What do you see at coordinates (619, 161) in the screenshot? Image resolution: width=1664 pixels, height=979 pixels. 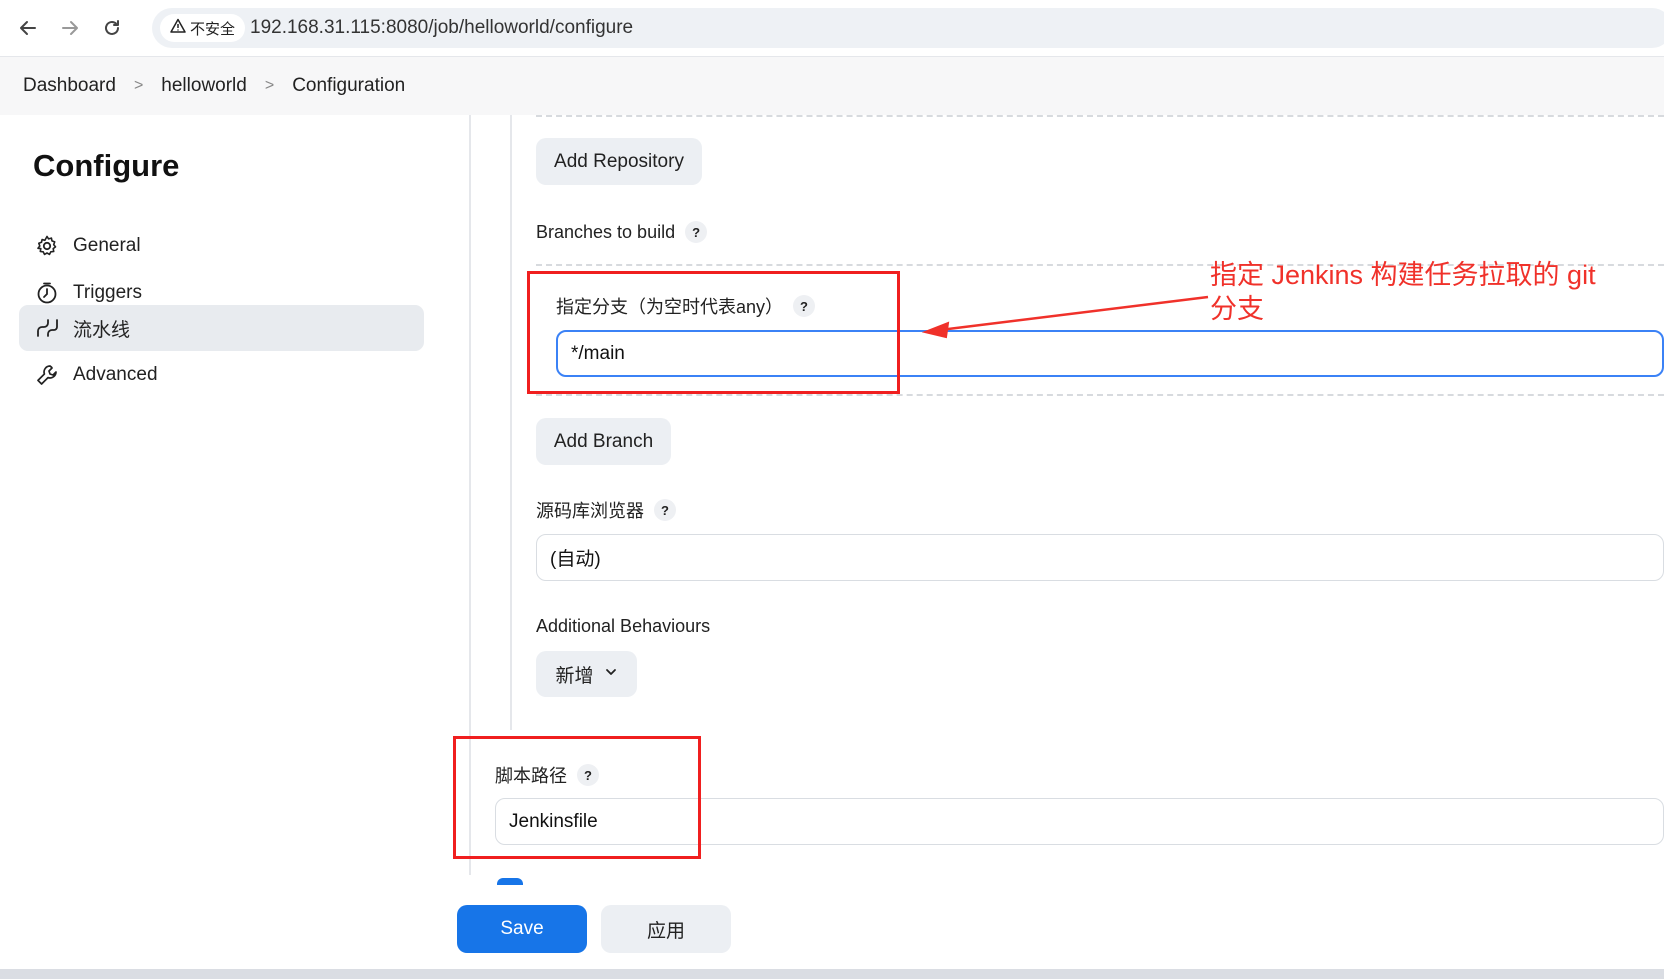 I see `add-repository-button: Add Repository` at bounding box center [619, 161].